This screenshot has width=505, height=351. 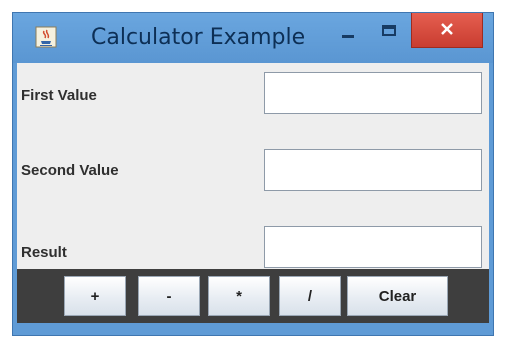 I want to click on close-button, so click(x=447, y=30).